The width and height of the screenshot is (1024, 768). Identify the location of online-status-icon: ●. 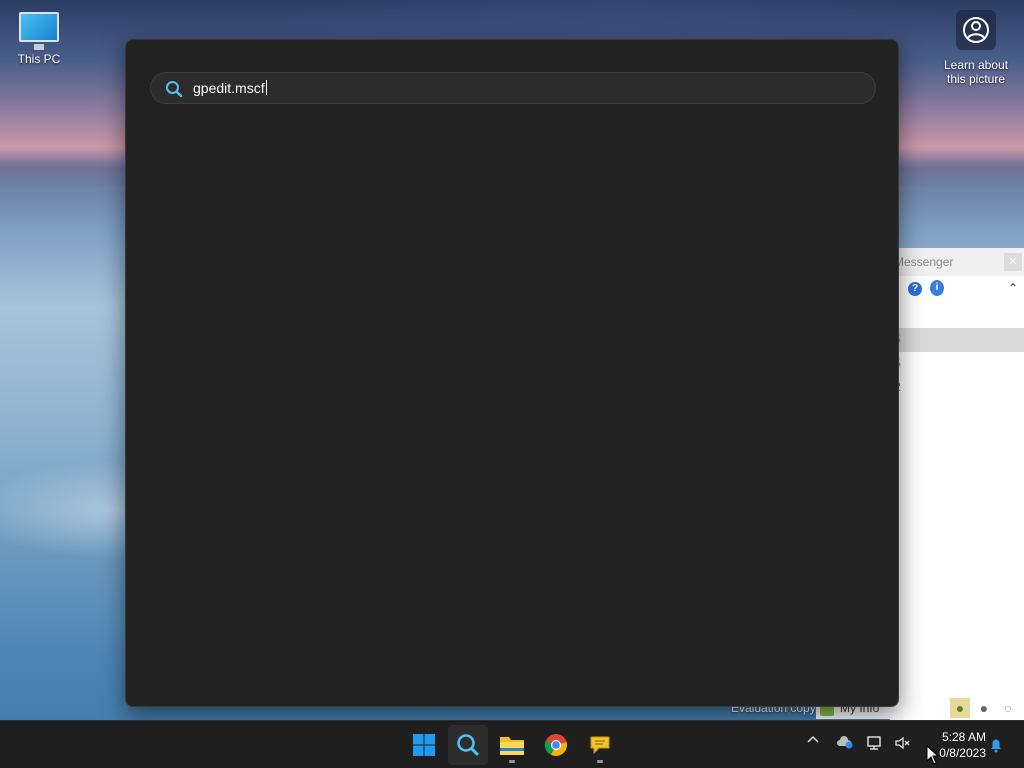
(960, 708).